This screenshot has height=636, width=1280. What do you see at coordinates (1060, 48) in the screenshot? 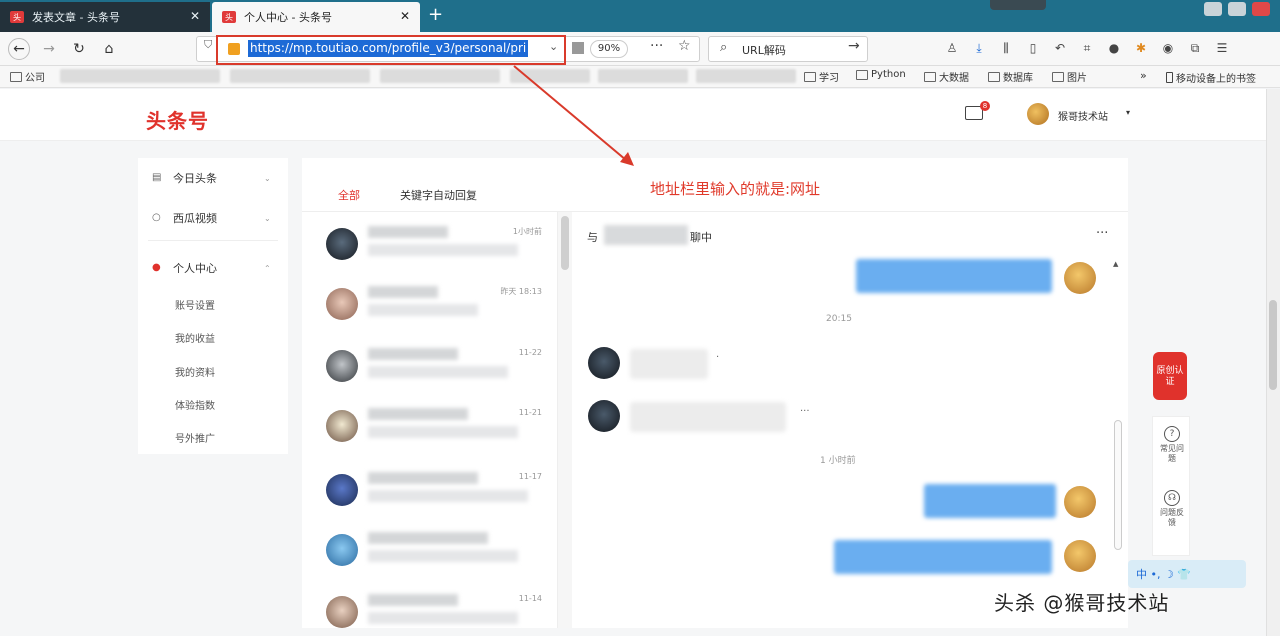
I see `undo-icon: ↶` at bounding box center [1060, 48].